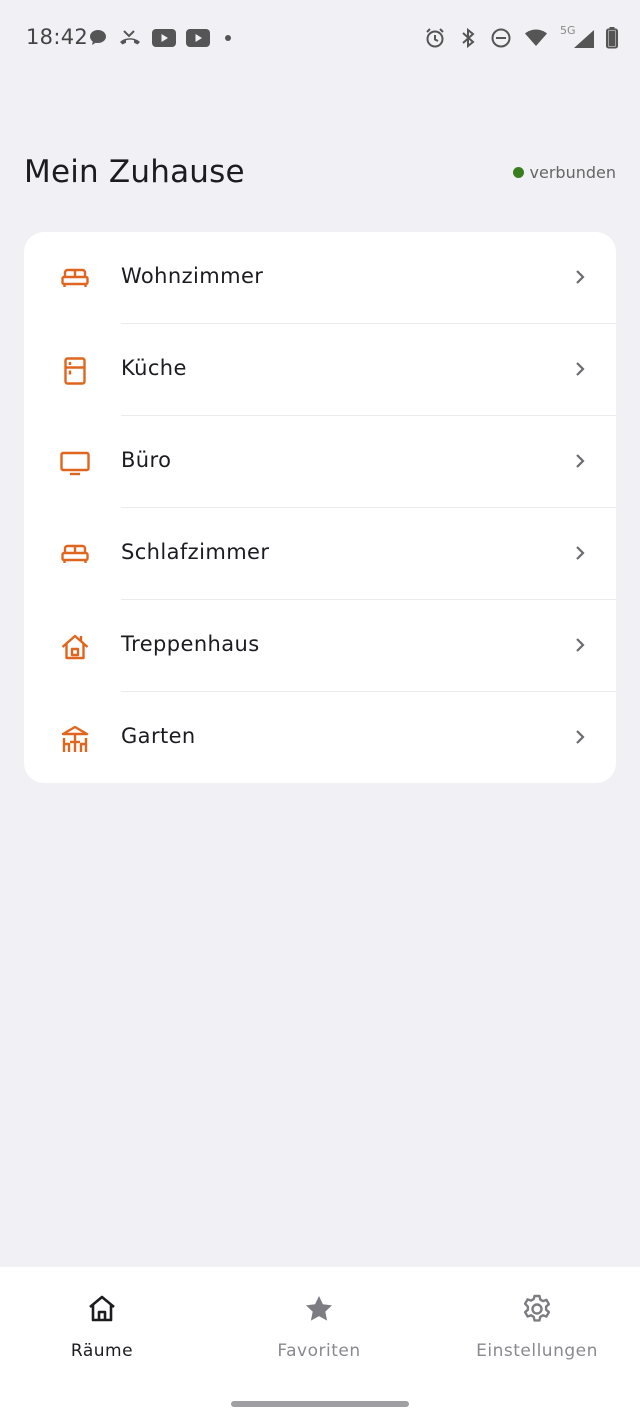  Describe the element at coordinates (435, 38) in the screenshot. I see `alarm-icon` at that location.